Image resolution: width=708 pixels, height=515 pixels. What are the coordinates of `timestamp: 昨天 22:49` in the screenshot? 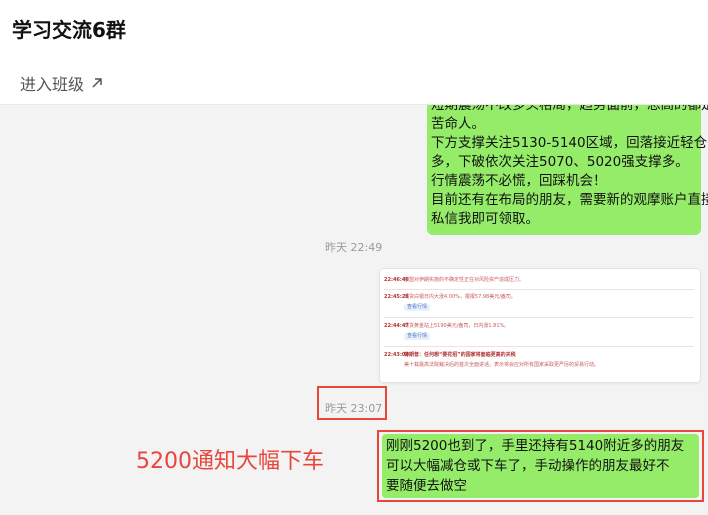 It's located at (354, 247).